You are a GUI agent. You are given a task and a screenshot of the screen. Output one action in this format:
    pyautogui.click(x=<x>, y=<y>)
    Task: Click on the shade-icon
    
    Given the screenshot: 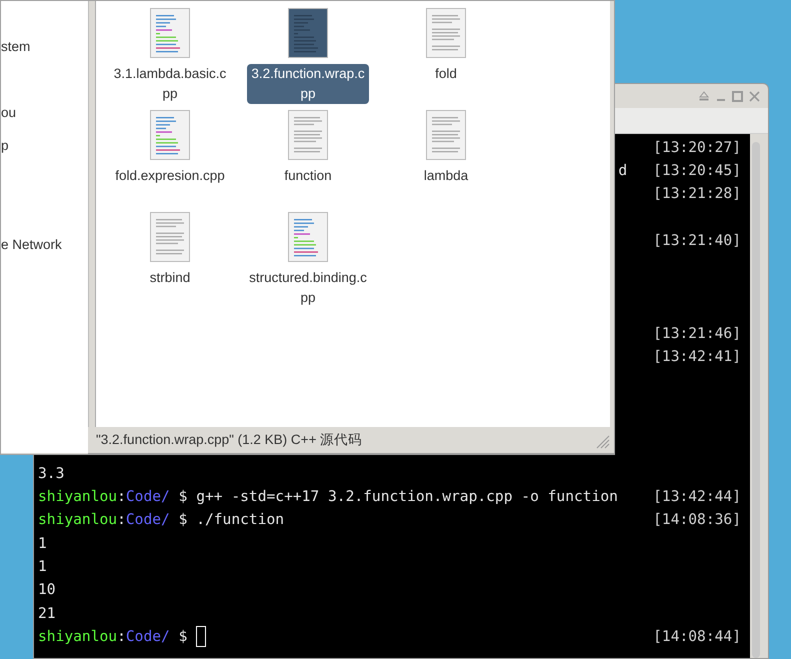 What is the action you would take?
    pyautogui.click(x=704, y=96)
    